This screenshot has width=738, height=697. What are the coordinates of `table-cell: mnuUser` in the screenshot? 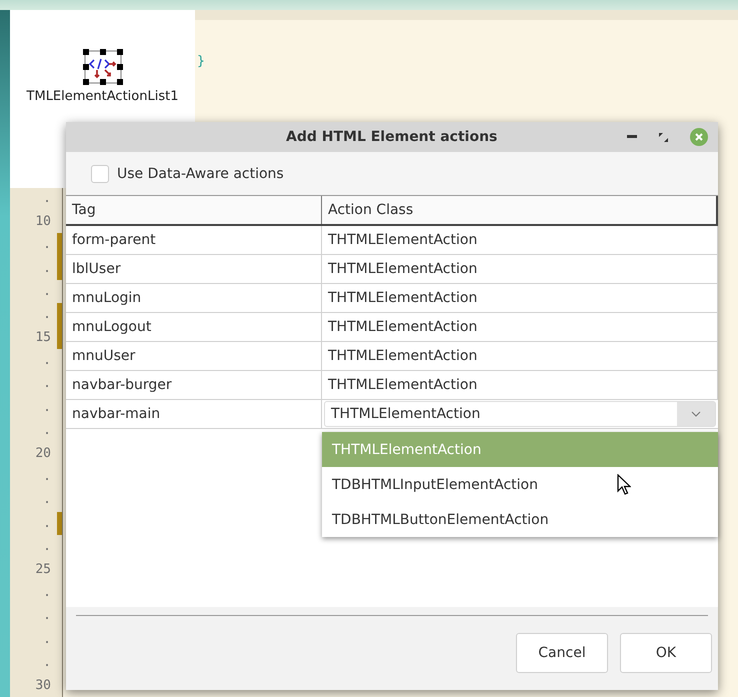 It's located at (194, 356).